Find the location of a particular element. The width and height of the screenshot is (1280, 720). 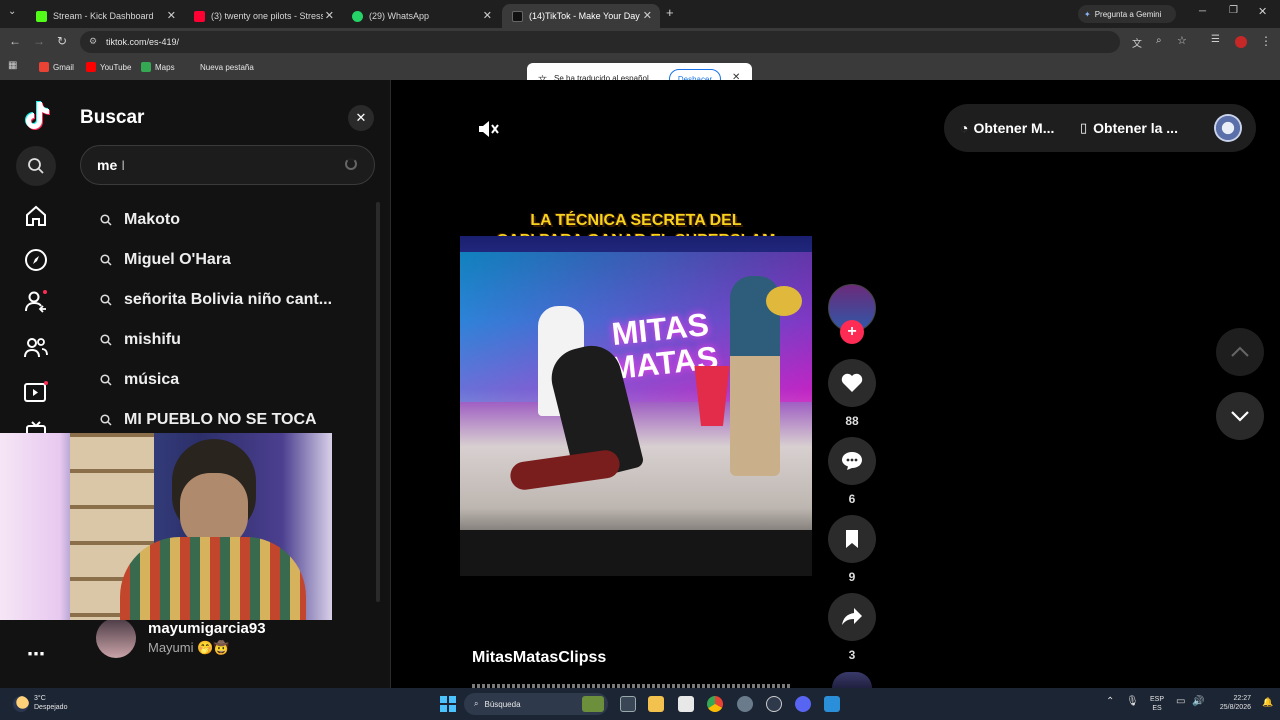

share-icon is located at coordinates (852, 616).